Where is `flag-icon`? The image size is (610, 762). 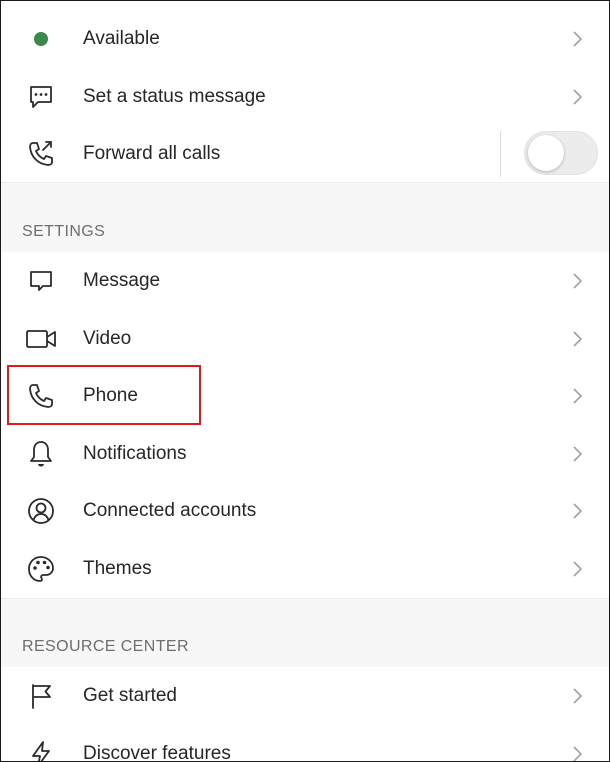
flag-icon is located at coordinates (41, 696).